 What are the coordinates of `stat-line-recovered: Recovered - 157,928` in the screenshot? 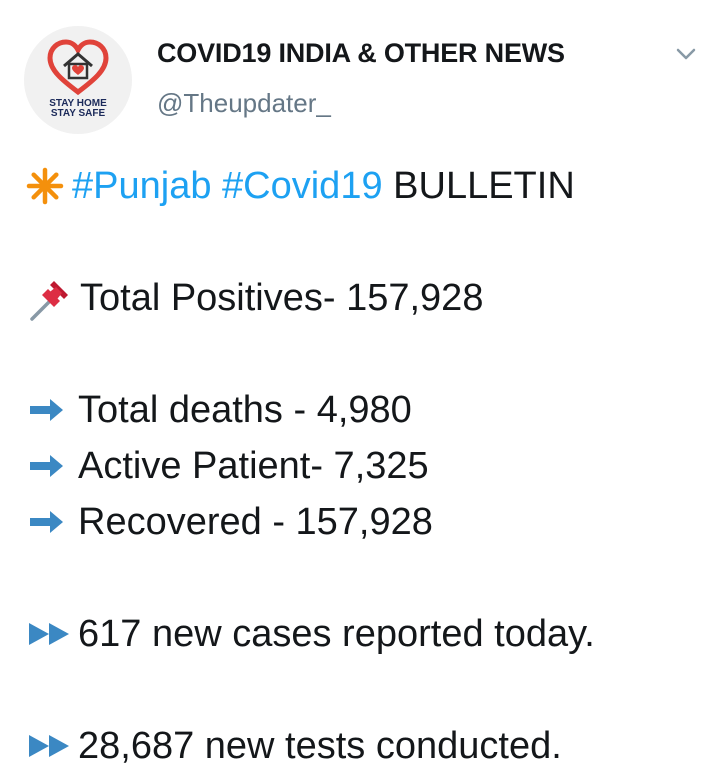 It's located at (229, 522).